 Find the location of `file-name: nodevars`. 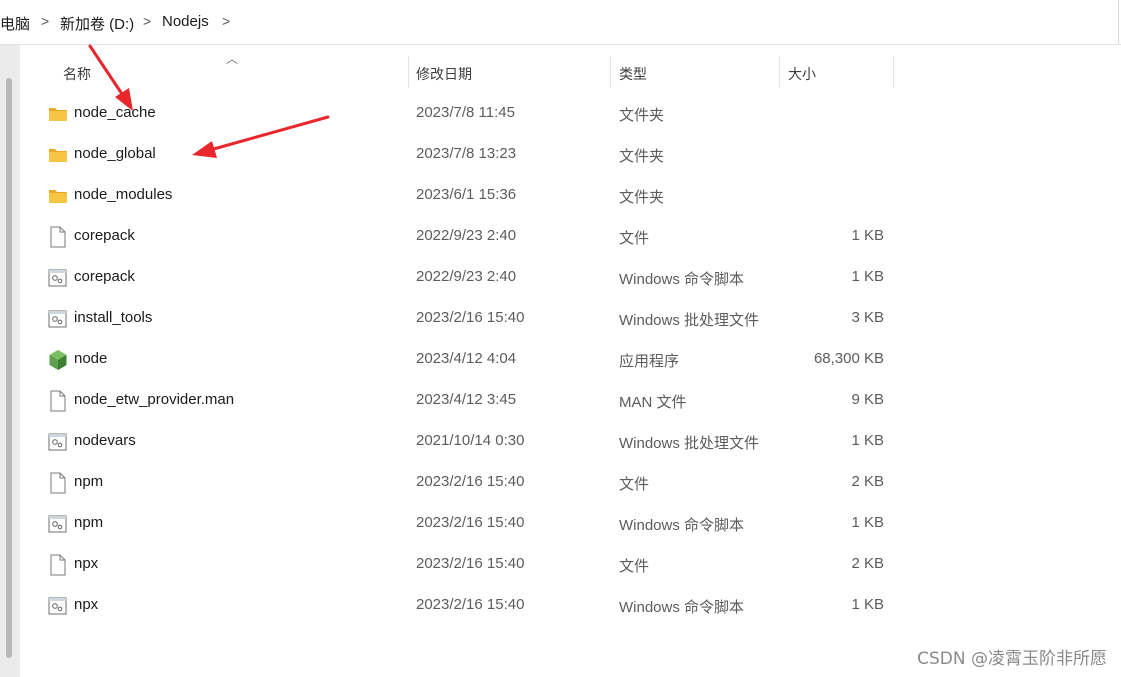

file-name: nodevars is located at coordinates (105, 440).